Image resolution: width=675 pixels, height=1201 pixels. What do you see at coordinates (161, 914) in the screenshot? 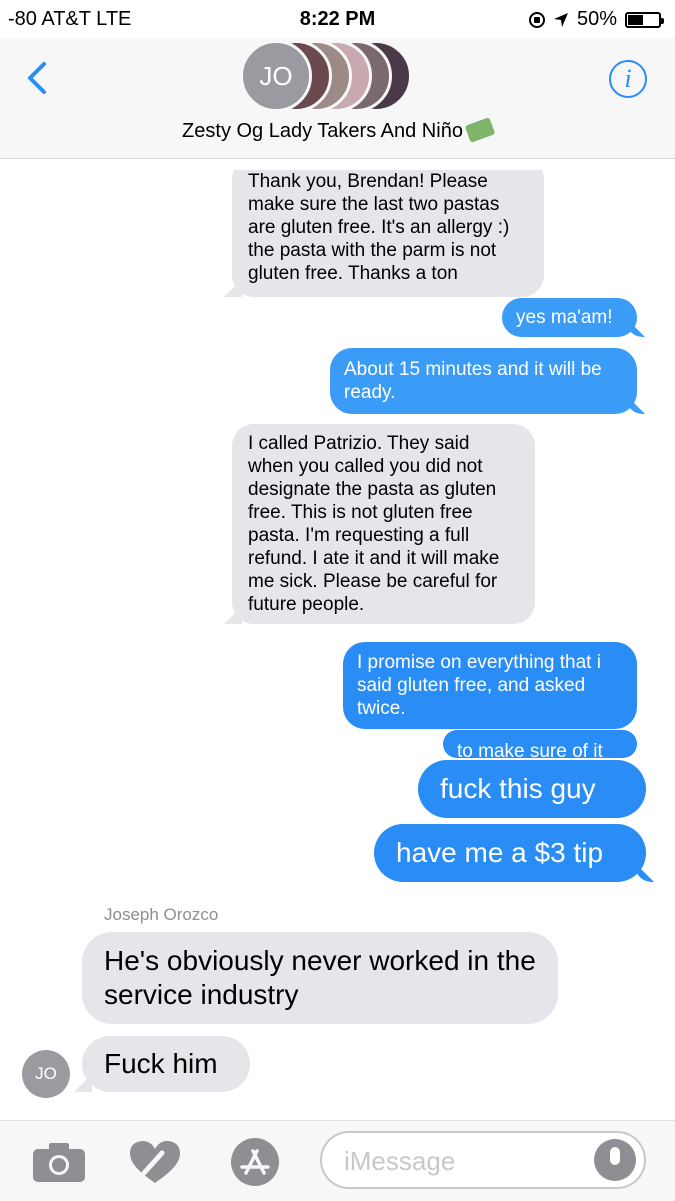
I see `sender-name: Joseph Orozco` at bounding box center [161, 914].